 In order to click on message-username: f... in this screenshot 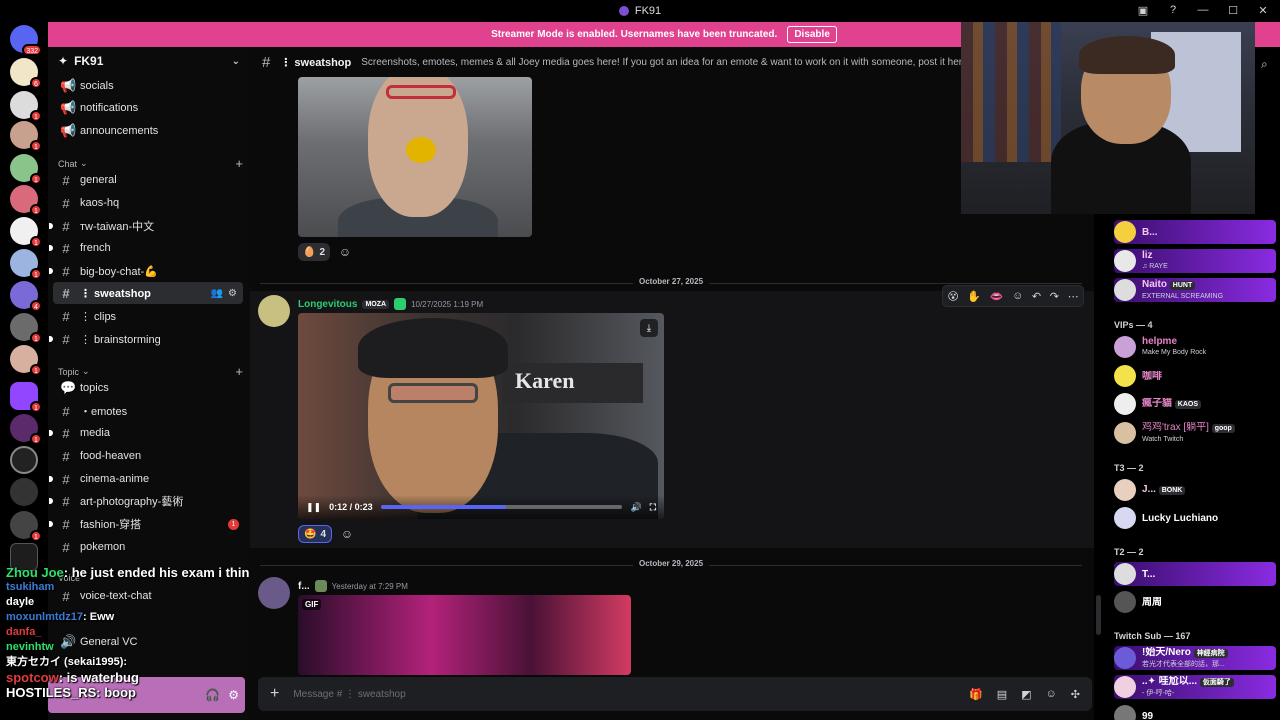, I will do `click(304, 586)`.